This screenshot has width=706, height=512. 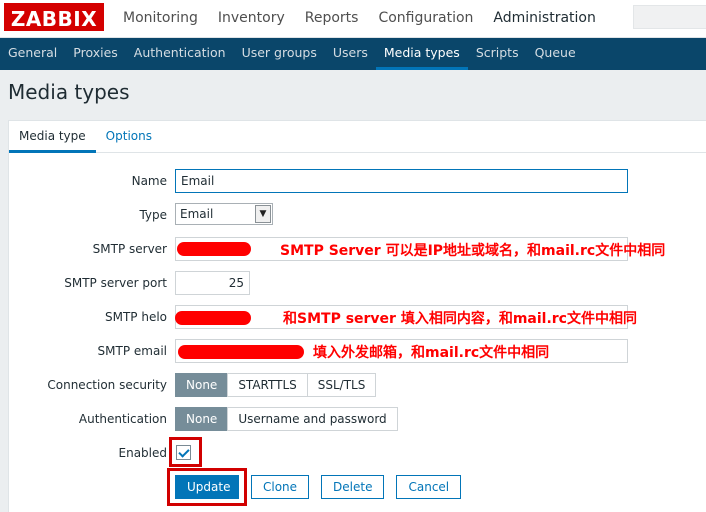 I want to click on enabled-label: Enabled, so click(x=143, y=453).